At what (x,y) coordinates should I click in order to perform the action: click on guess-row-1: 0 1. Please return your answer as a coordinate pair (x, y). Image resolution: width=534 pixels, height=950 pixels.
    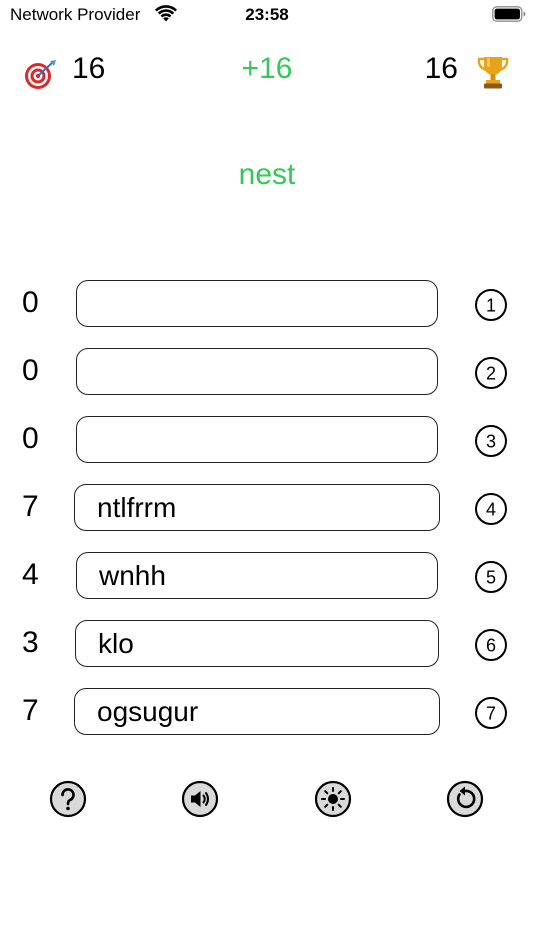
    Looking at the image, I should click on (267, 314).